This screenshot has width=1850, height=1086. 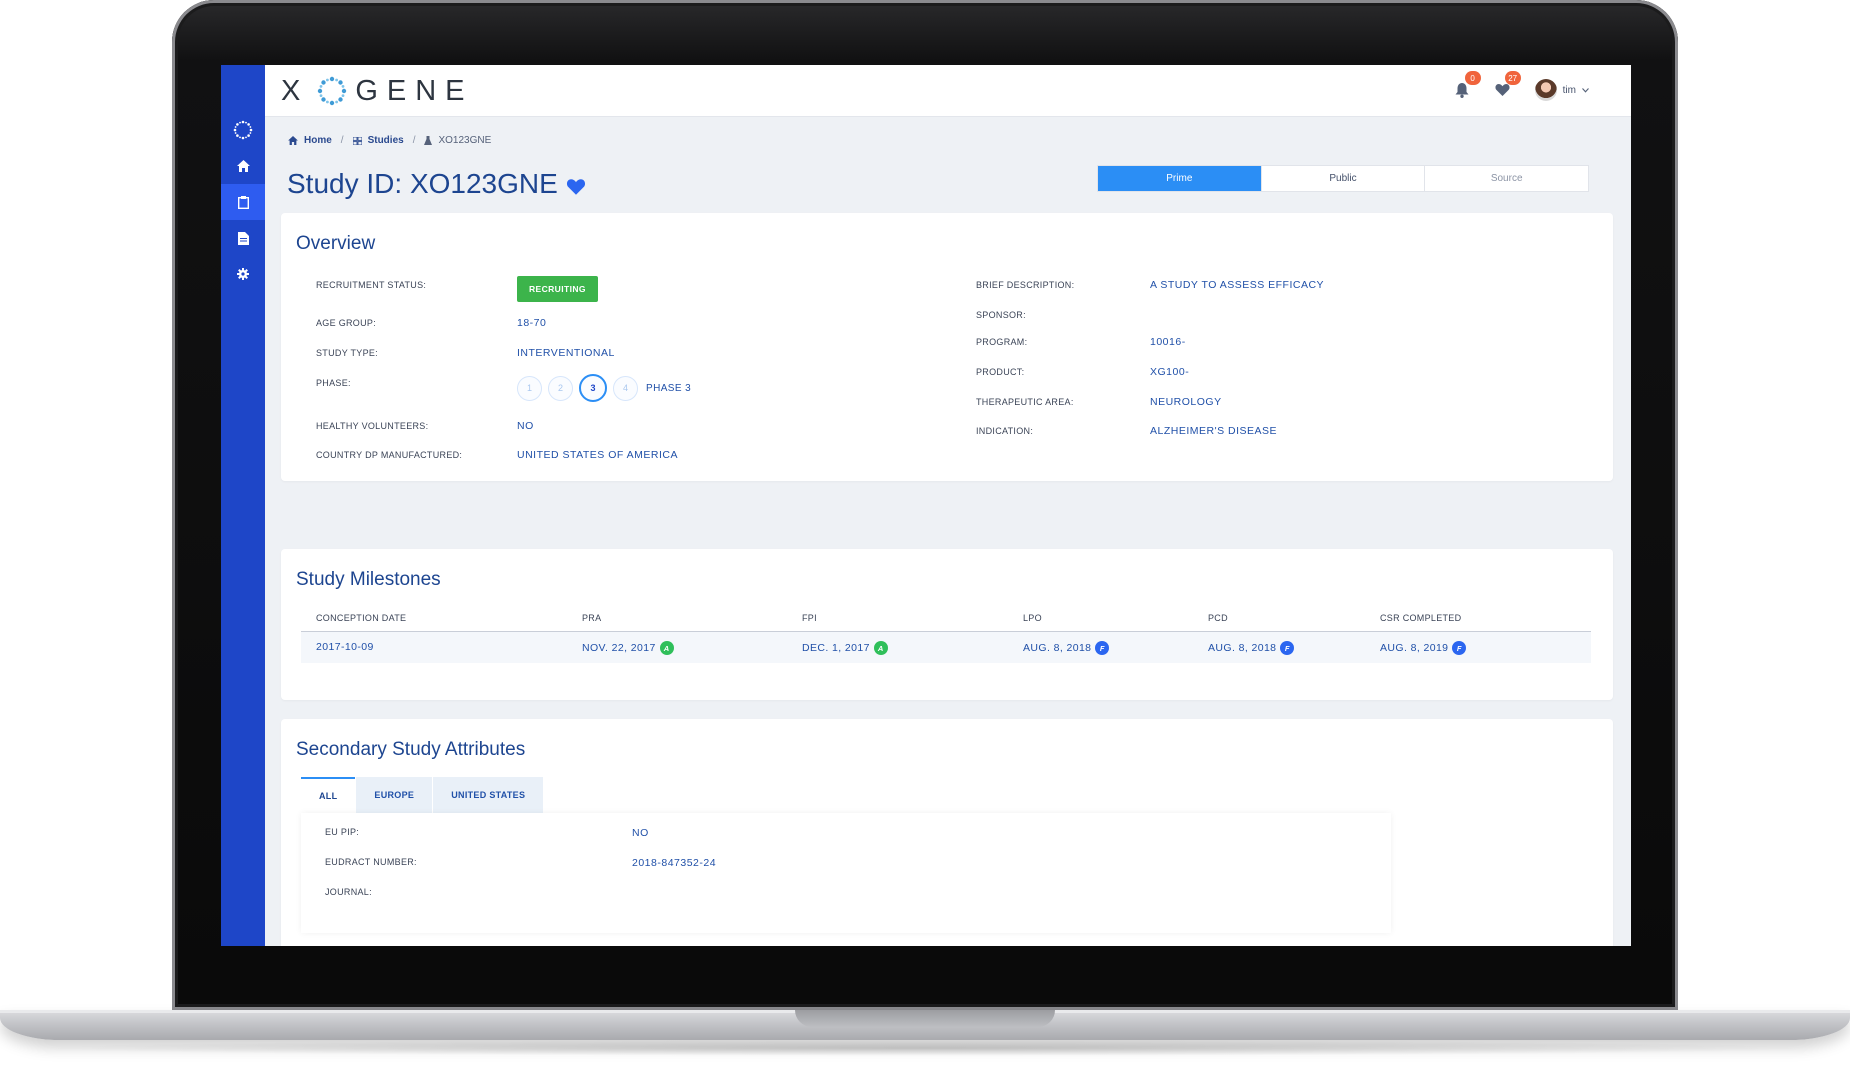 I want to click on overview-label: PROGRAM:, so click(x=1002, y=342).